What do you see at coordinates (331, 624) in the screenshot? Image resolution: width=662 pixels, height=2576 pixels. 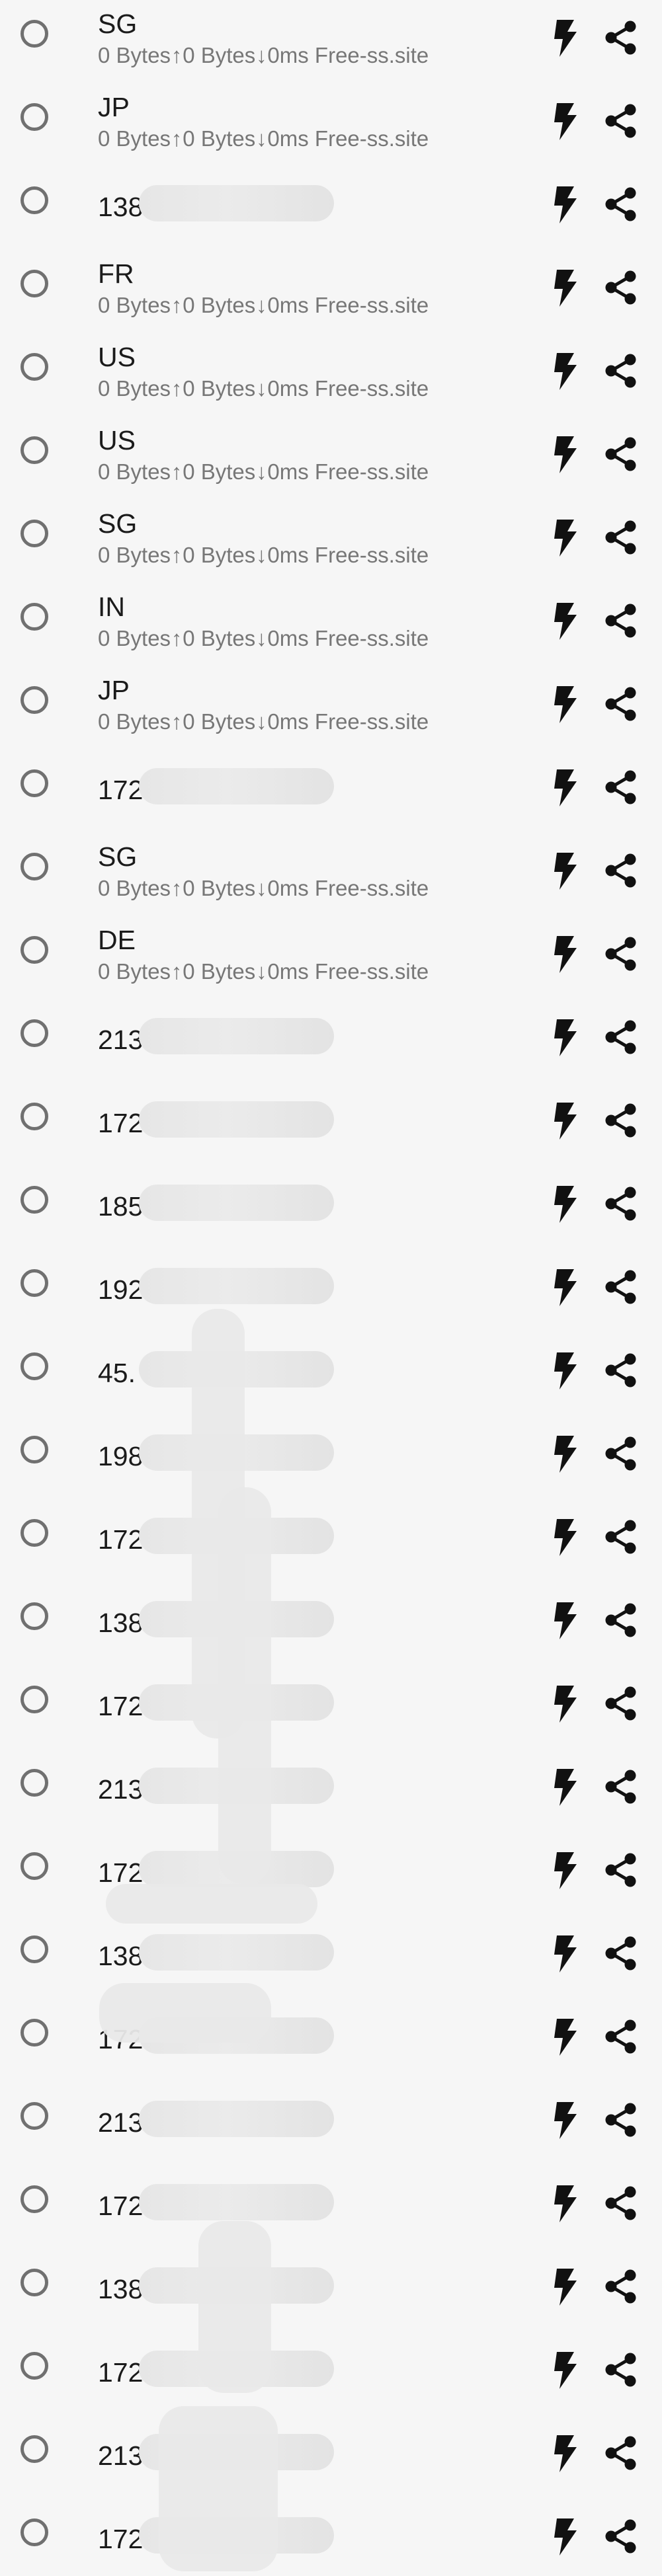 I see `server-row: IN 0 Bytes↑0 Bytes↓0ms Free-ss.site` at bounding box center [331, 624].